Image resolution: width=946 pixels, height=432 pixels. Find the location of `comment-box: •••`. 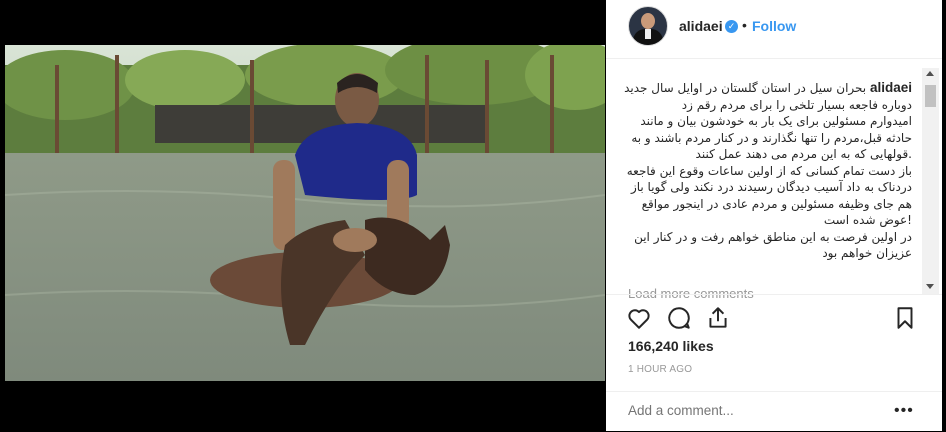

comment-box: ••• is located at coordinates (774, 411).